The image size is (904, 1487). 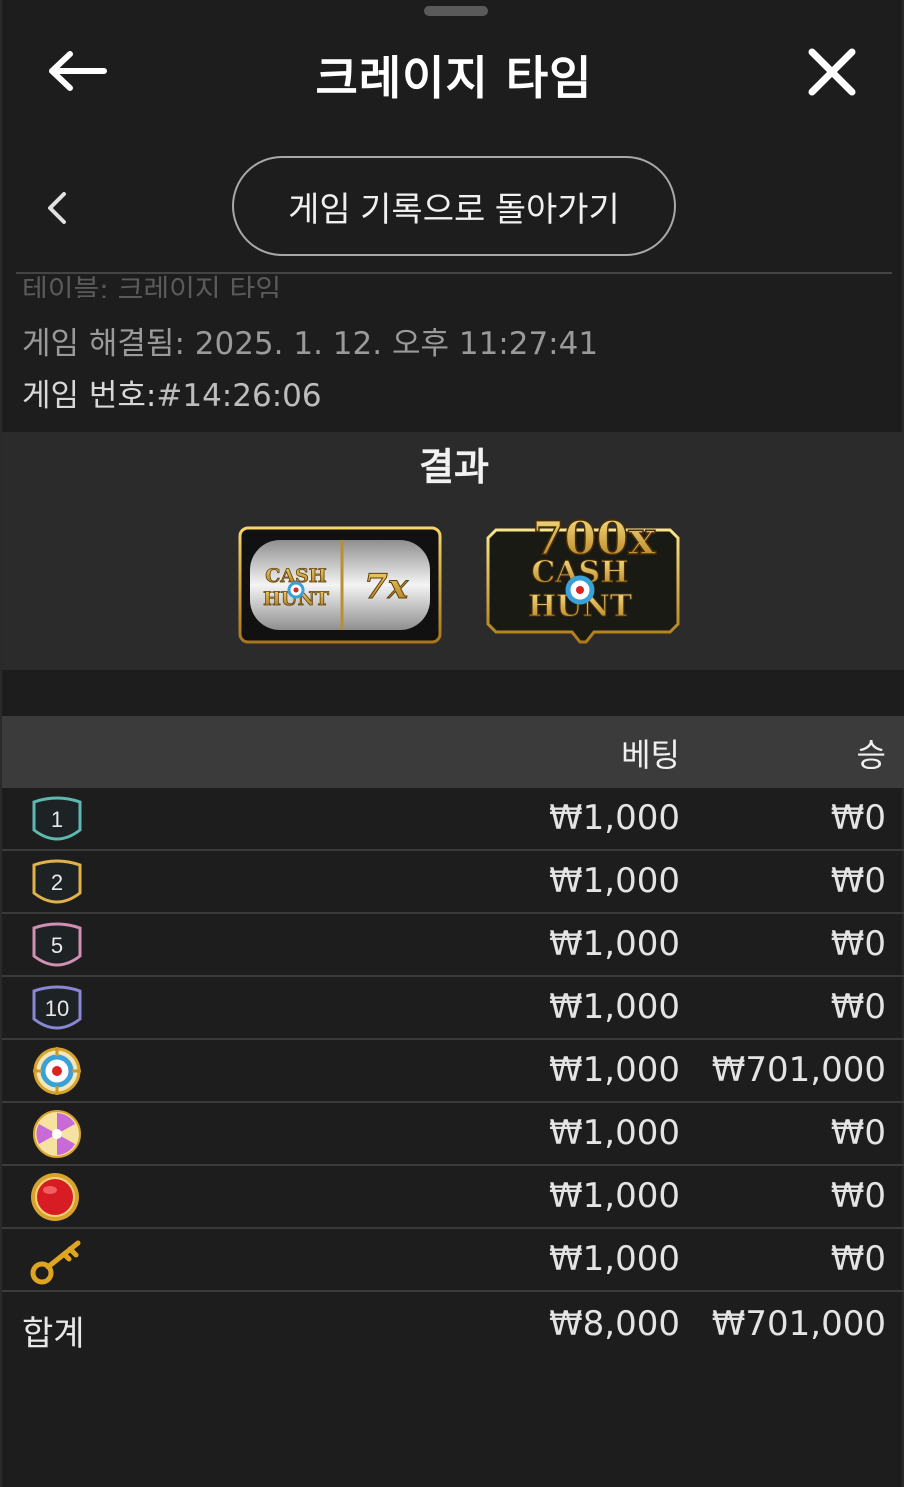 What do you see at coordinates (871, 755) in the screenshot?
I see `column-header-win: 승` at bounding box center [871, 755].